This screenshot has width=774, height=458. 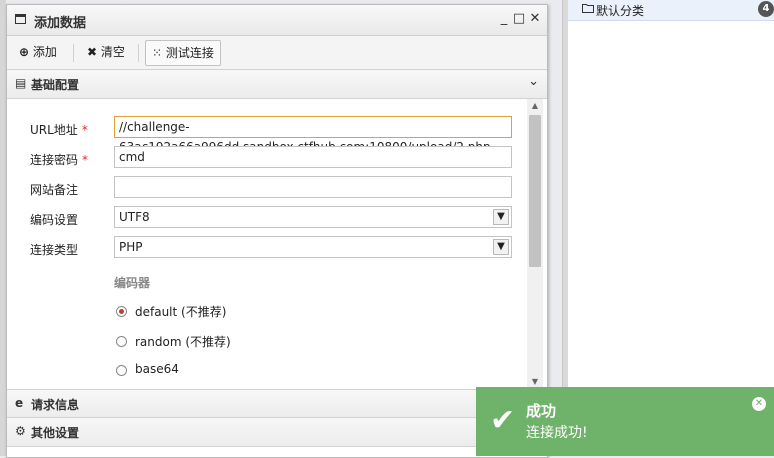 I want to click on password-label: 连接密码 *, so click(x=59, y=160).